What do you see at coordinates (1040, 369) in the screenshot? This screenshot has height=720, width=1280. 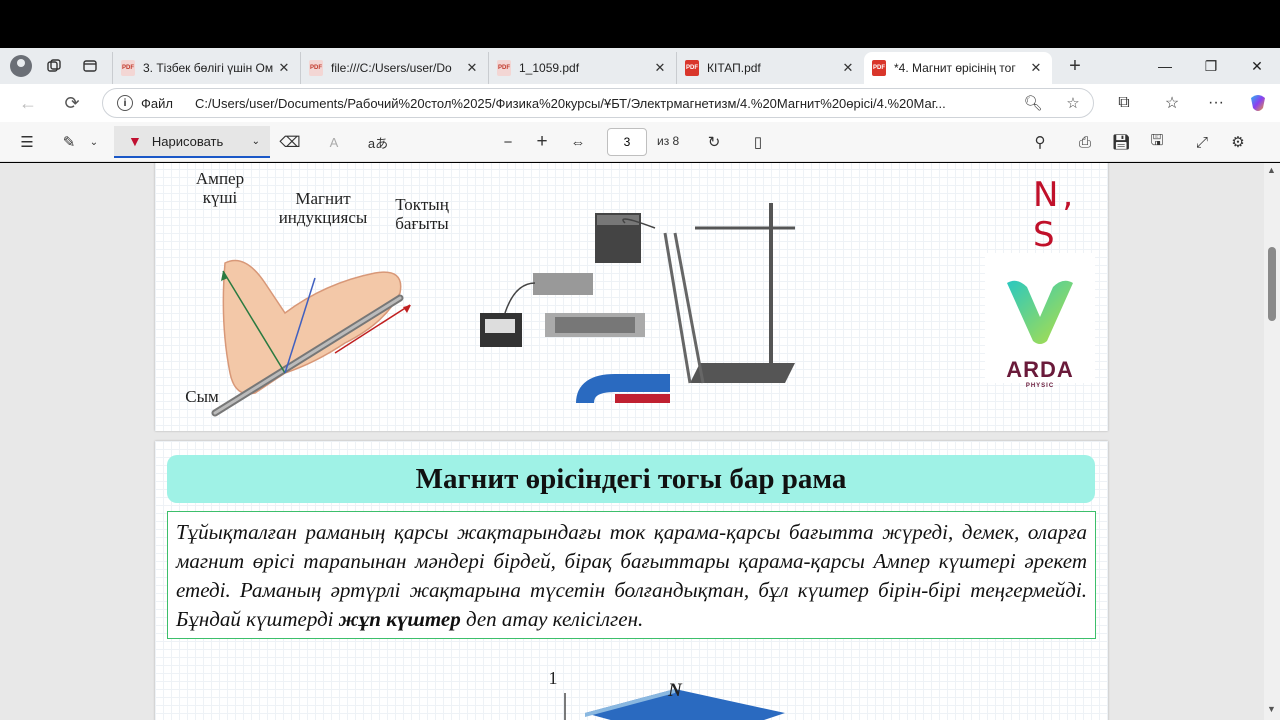 I see `logo-name: ARDA` at bounding box center [1040, 369].